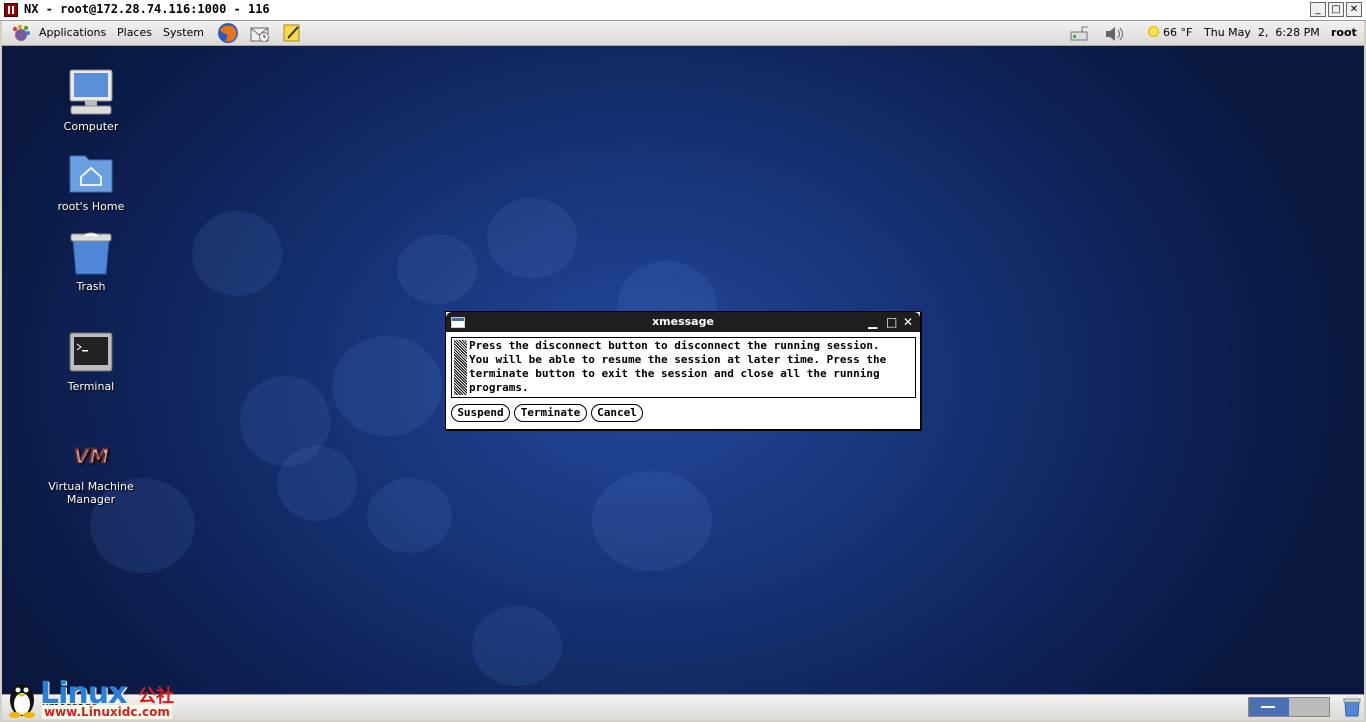 The image size is (1366, 722). What do you see at coordinates (458, 322) in the screenshot?
I see `window-icon` at bounding box center [458, 322].